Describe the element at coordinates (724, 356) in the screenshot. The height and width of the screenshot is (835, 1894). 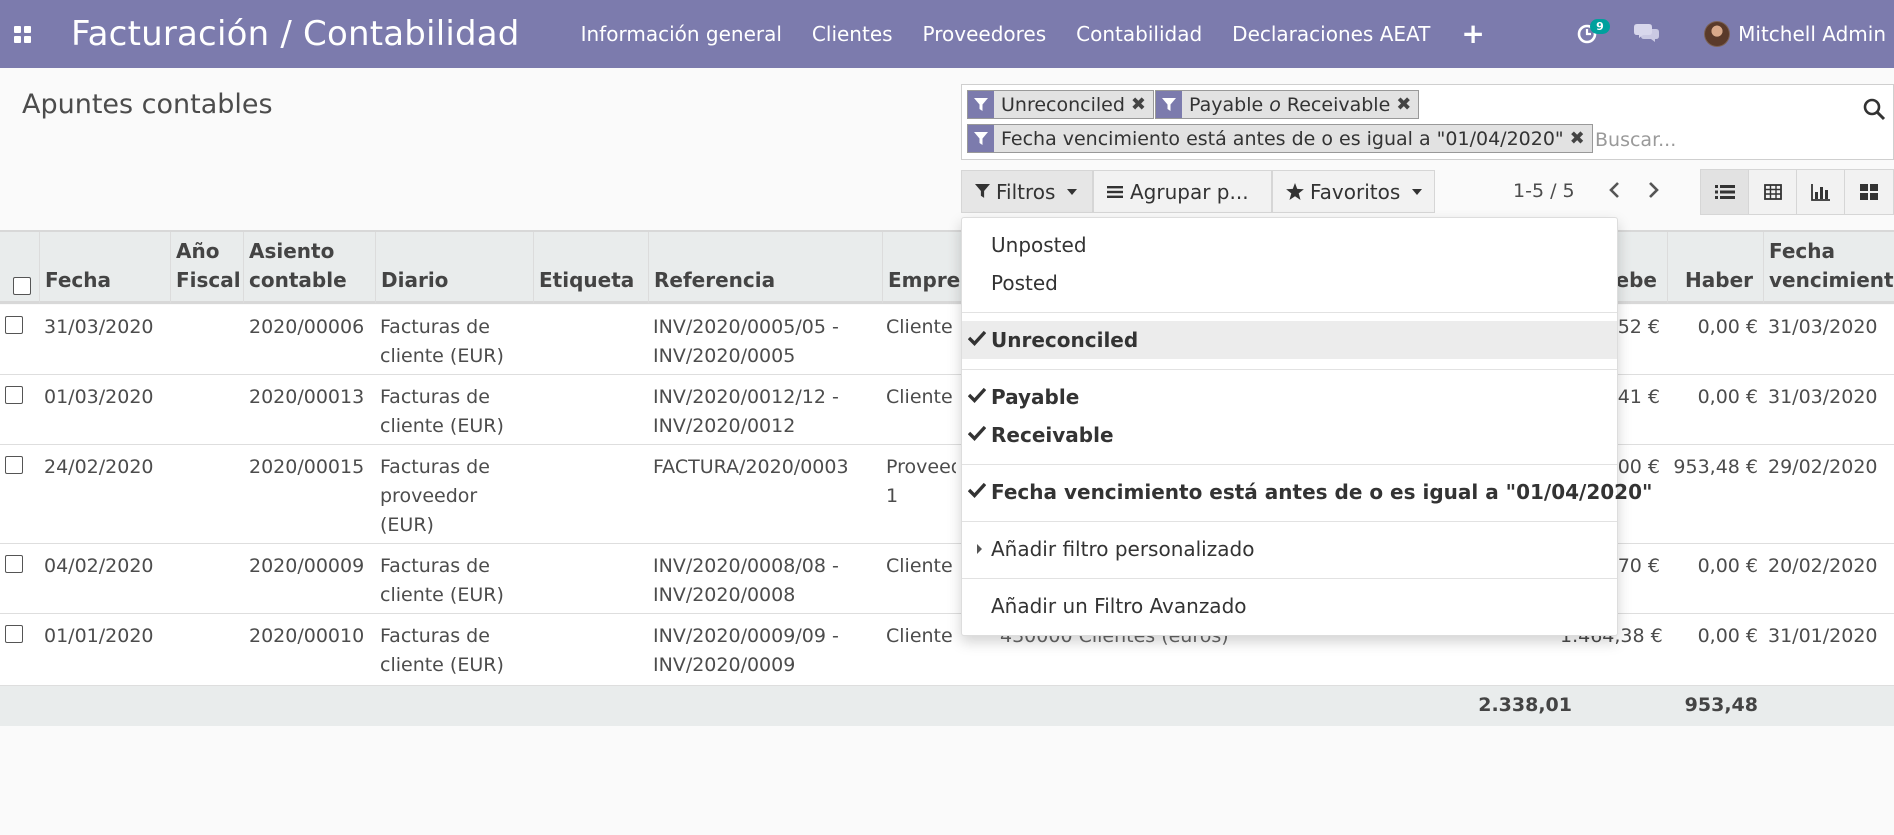
I see `cell-line: INV/2020/0005` at that location.